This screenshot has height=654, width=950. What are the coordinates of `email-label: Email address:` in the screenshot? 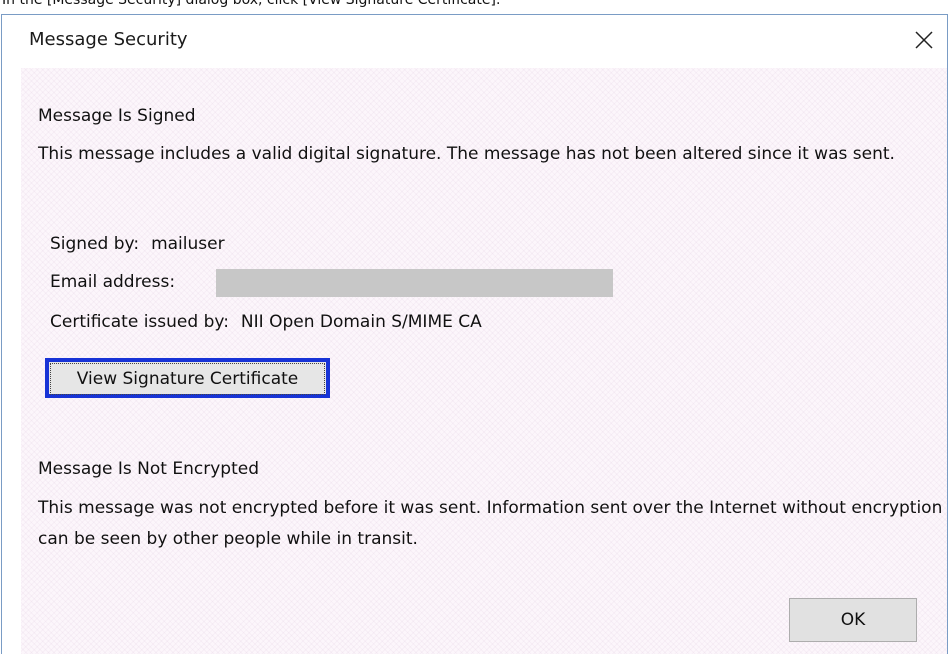 It's located at (113, 282).